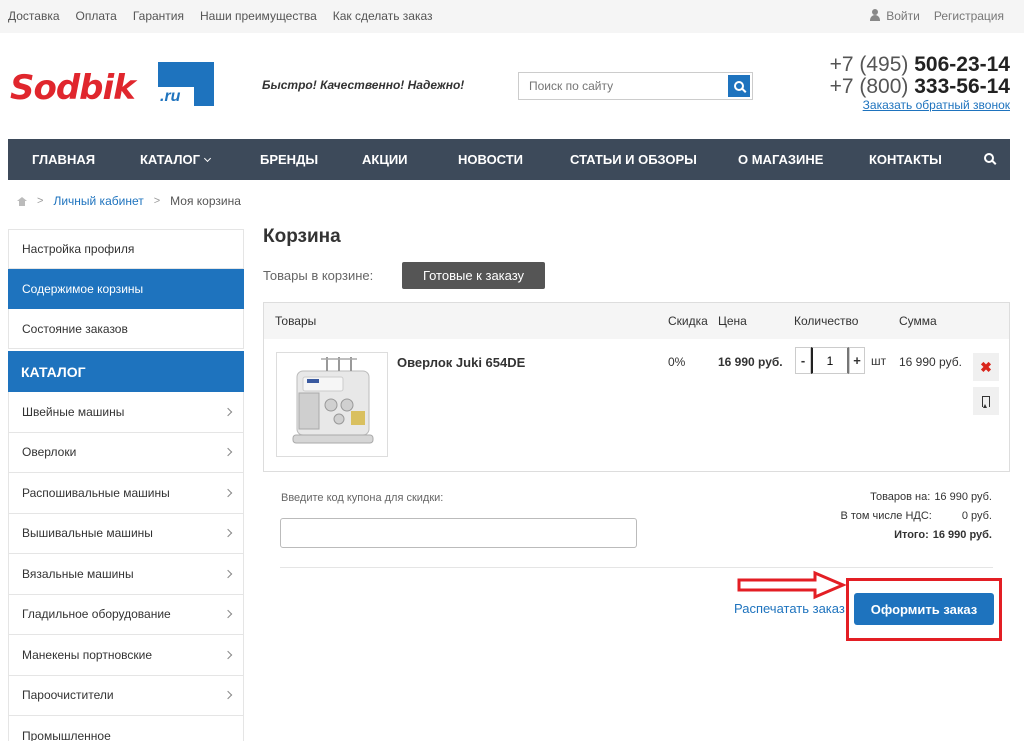  Describe the element at coordinates (924, 609) in the screenshot. I see `checkout-highlight-annotation` at that location.